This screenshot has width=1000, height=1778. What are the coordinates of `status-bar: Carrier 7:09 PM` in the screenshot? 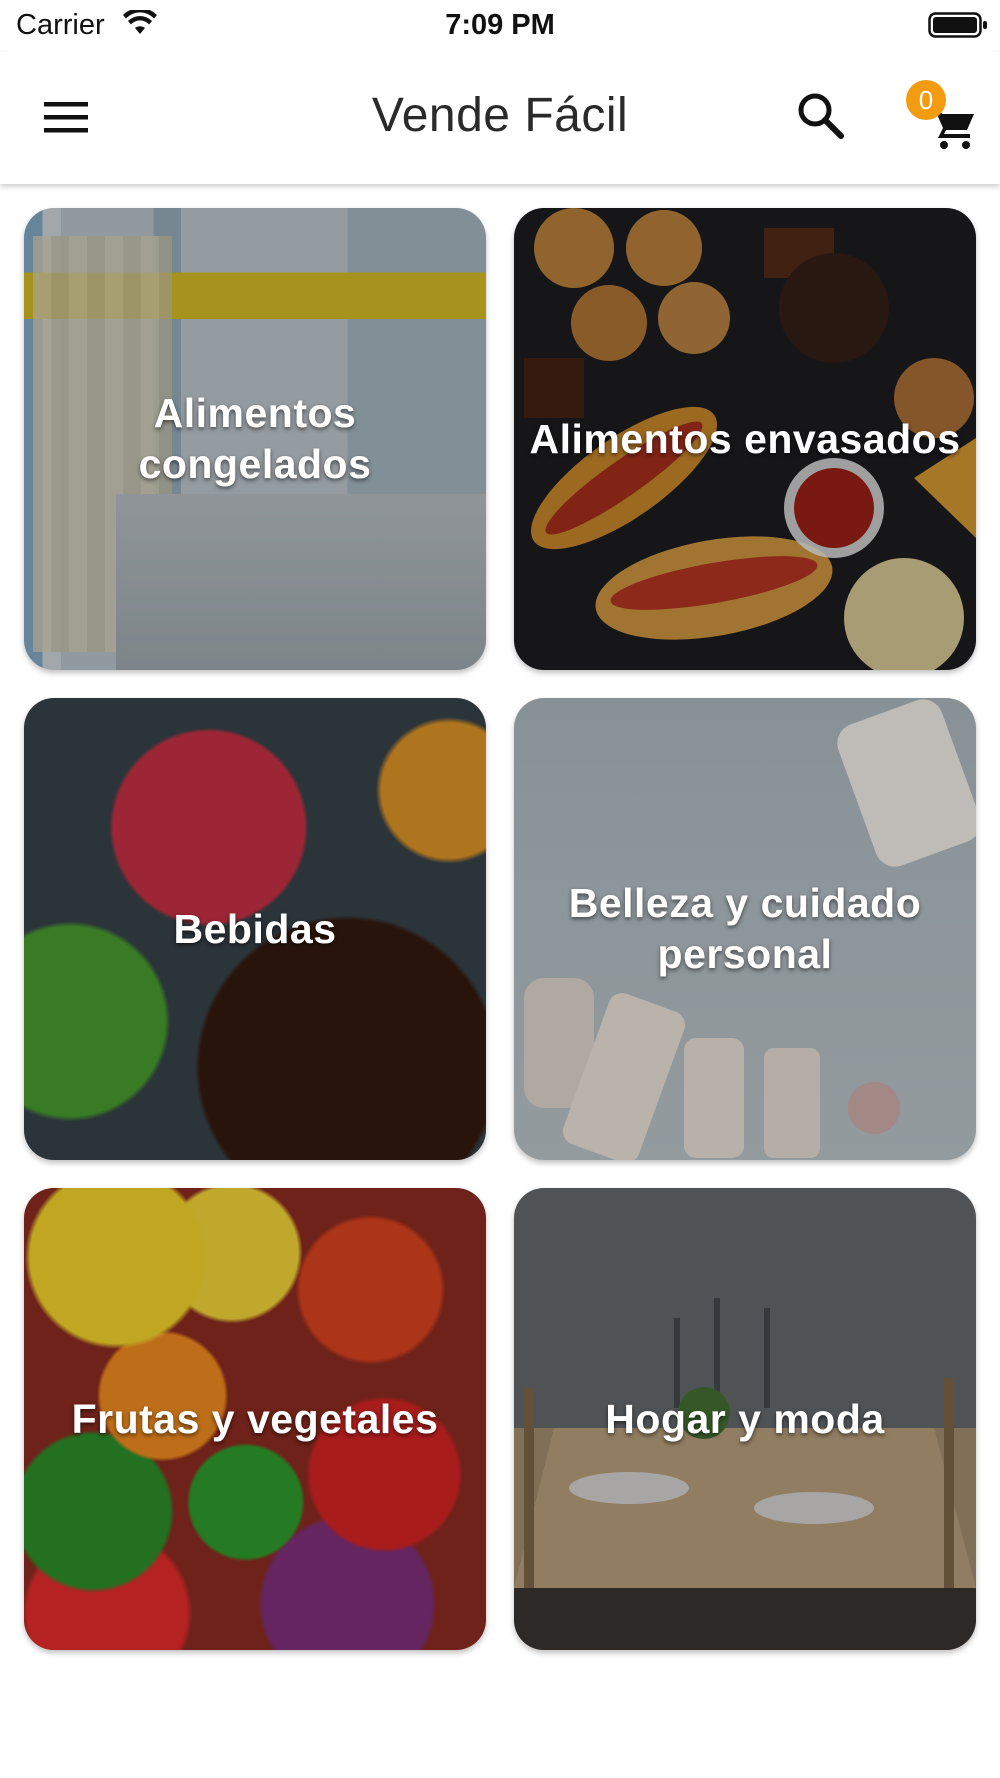 It's located at (500, 26).